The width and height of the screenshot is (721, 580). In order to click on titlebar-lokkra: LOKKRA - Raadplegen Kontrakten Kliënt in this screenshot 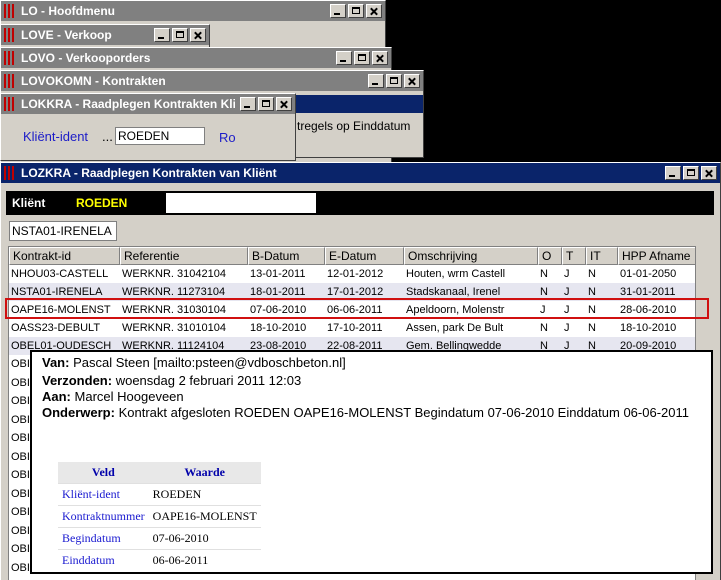, I will do `click(148, 104)`.